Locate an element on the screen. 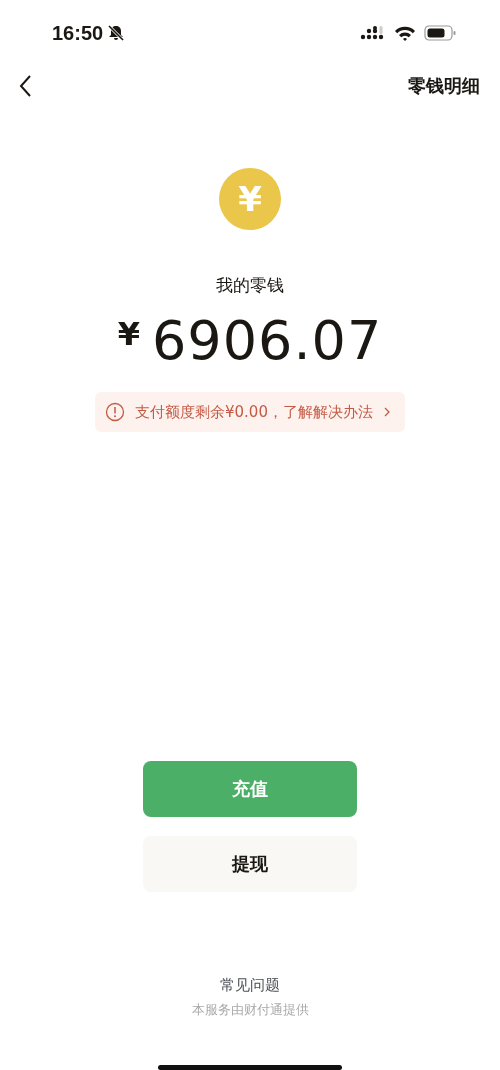 The width and height of the screenshot is (500, 1070). provider-text: 本服务由财付通提供 is located at coordinates (250, 1010).